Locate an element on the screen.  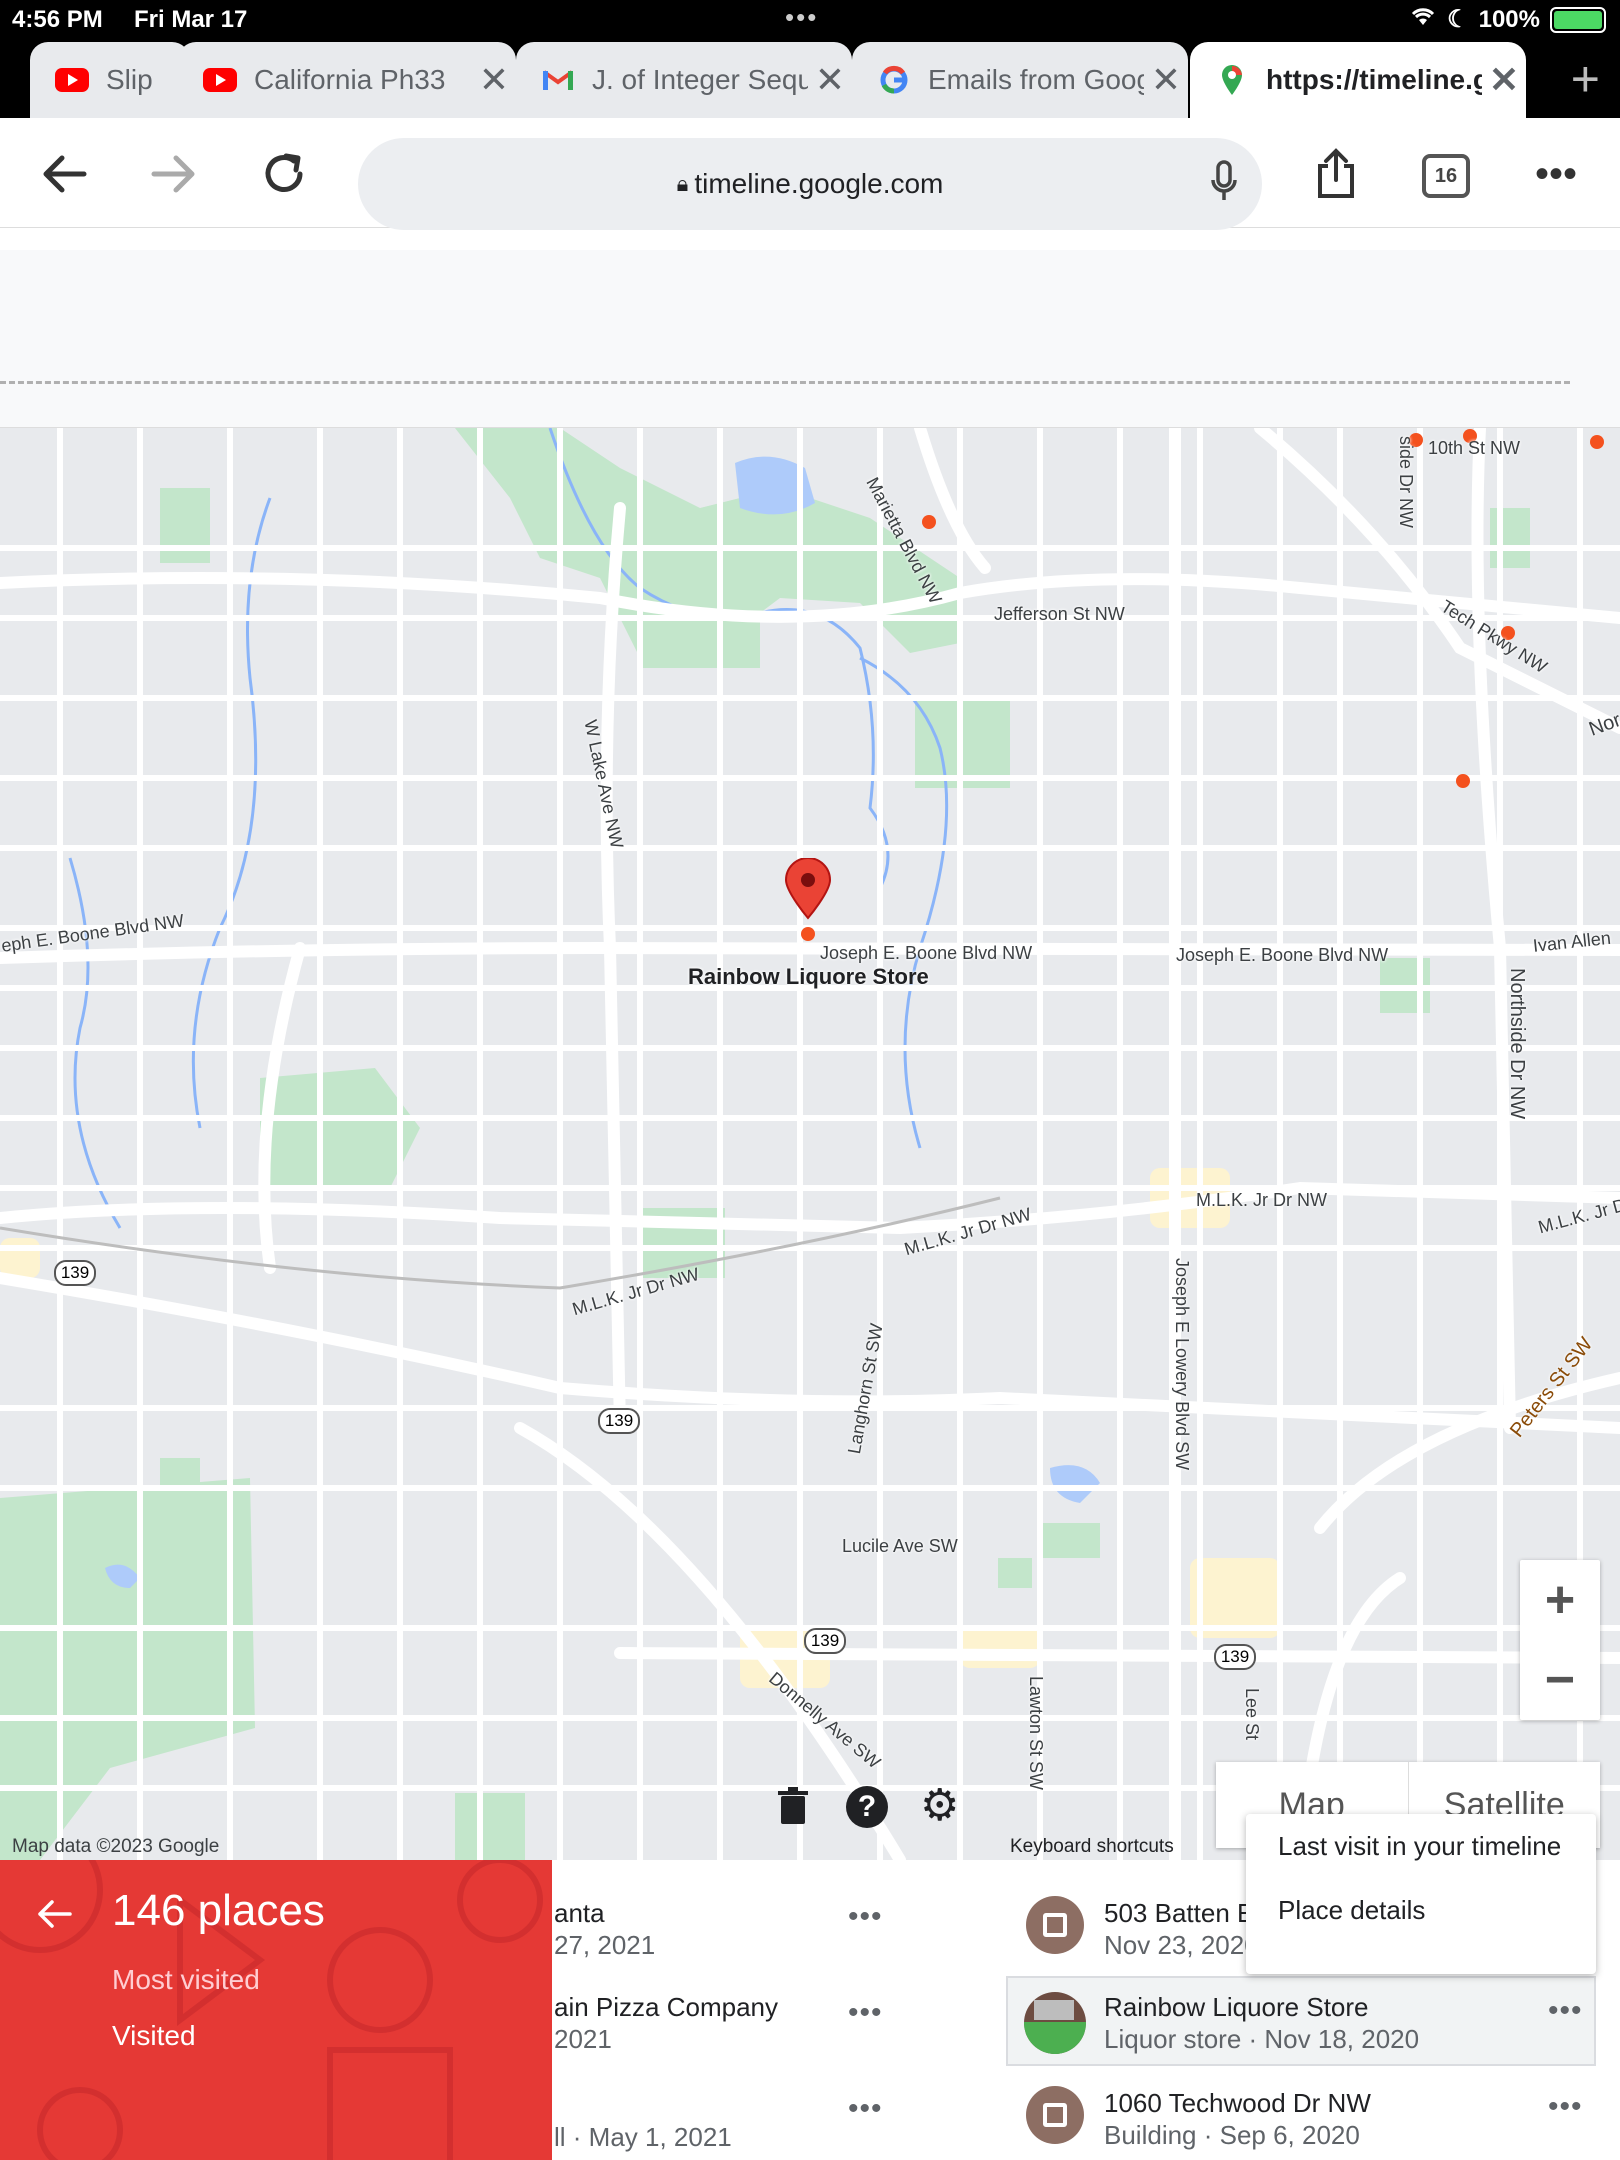
lock-icon: 🔒︎ is located at coordinates (682, 183).